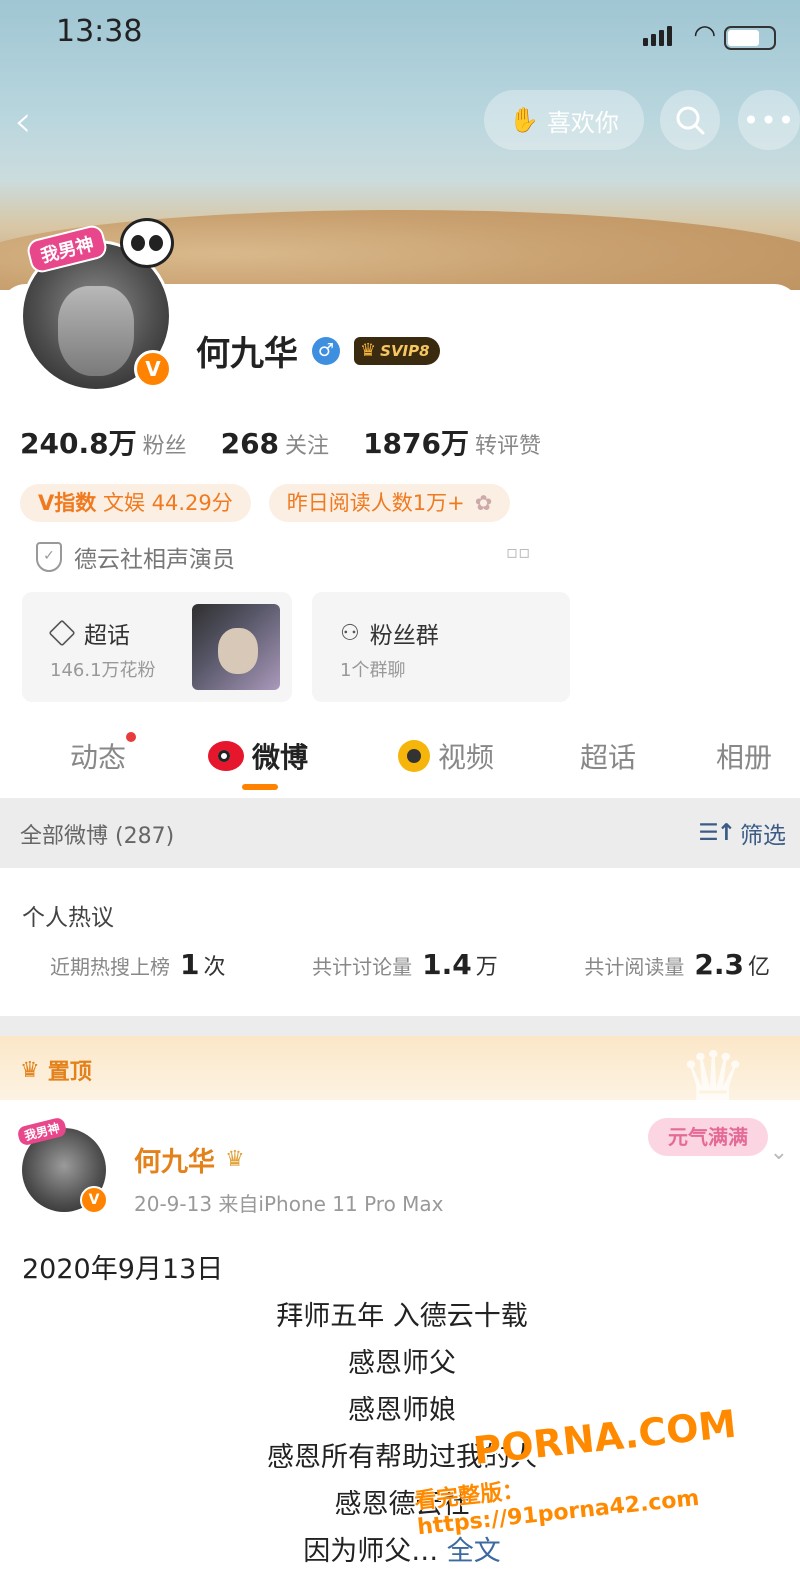 This screenshot has height=1574, width=800. Describe the element at coordinates (779, 1152) in the screenshot. I see `chevron-down-icon: ⌄` at that location.